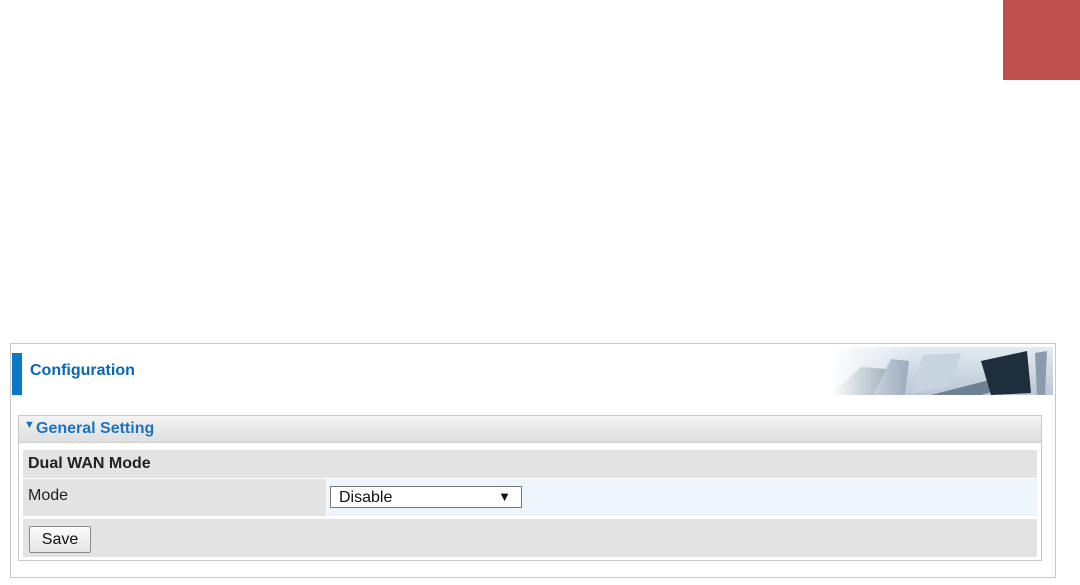 This screenshot has height=585, width=1080. Describe the element at coordinates (530, 429) in the screenshot. I see `section-header: ▼ General Setting` at that location.